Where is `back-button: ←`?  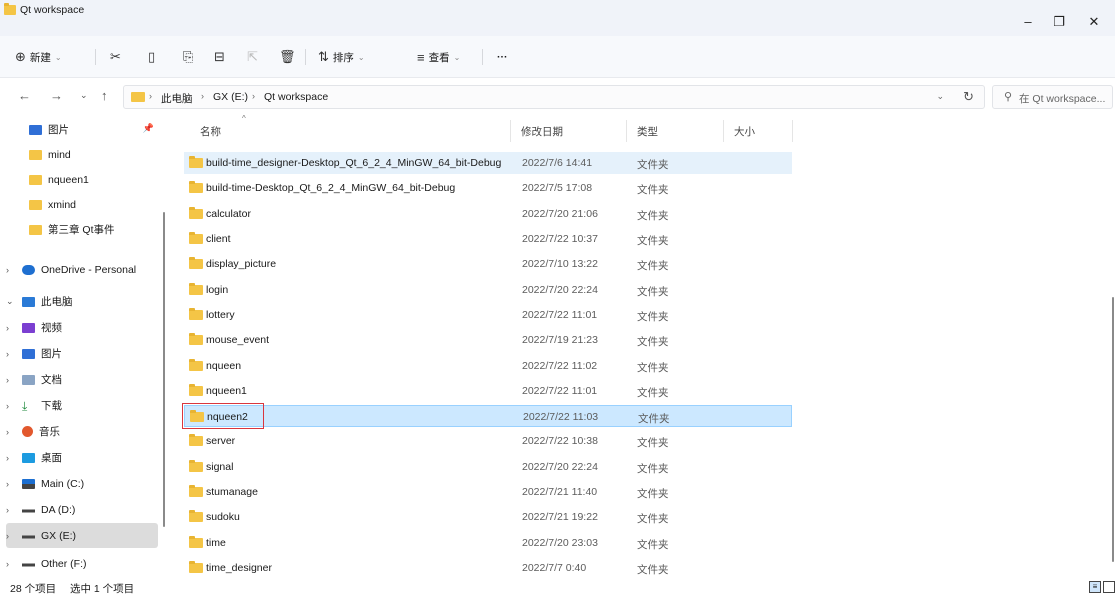
back-button: ← is located at coordinates (24, 95).